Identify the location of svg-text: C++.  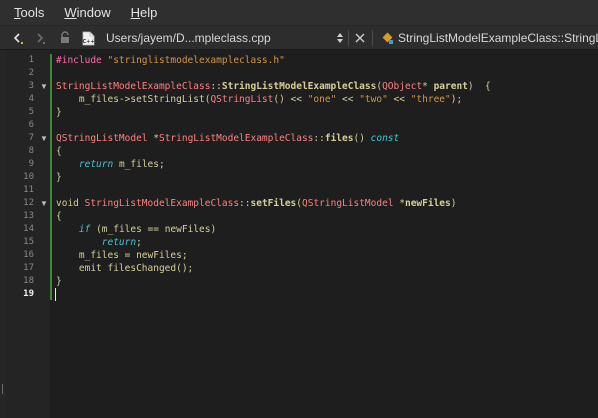
(88, 42).